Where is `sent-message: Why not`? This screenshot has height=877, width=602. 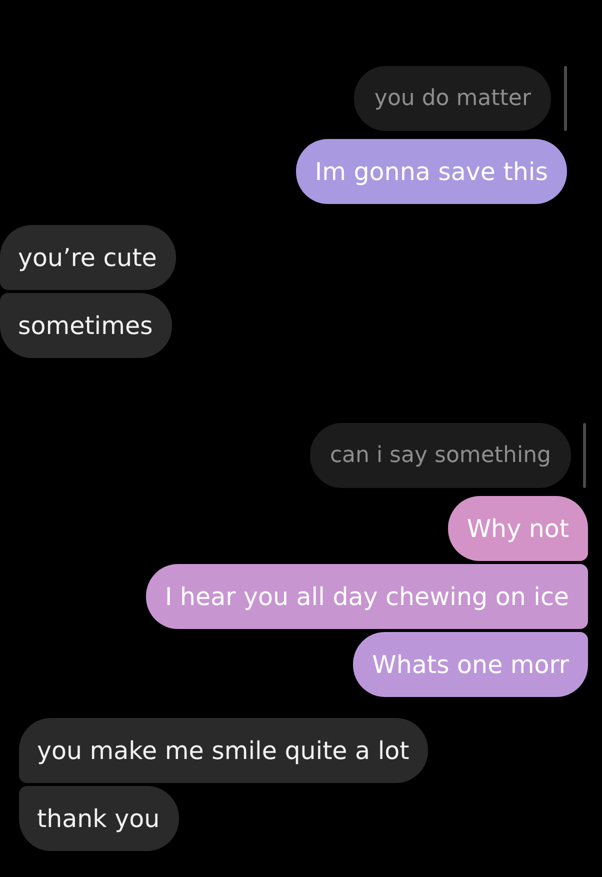 sent-message: Why not is located at coordinates (518, 528).